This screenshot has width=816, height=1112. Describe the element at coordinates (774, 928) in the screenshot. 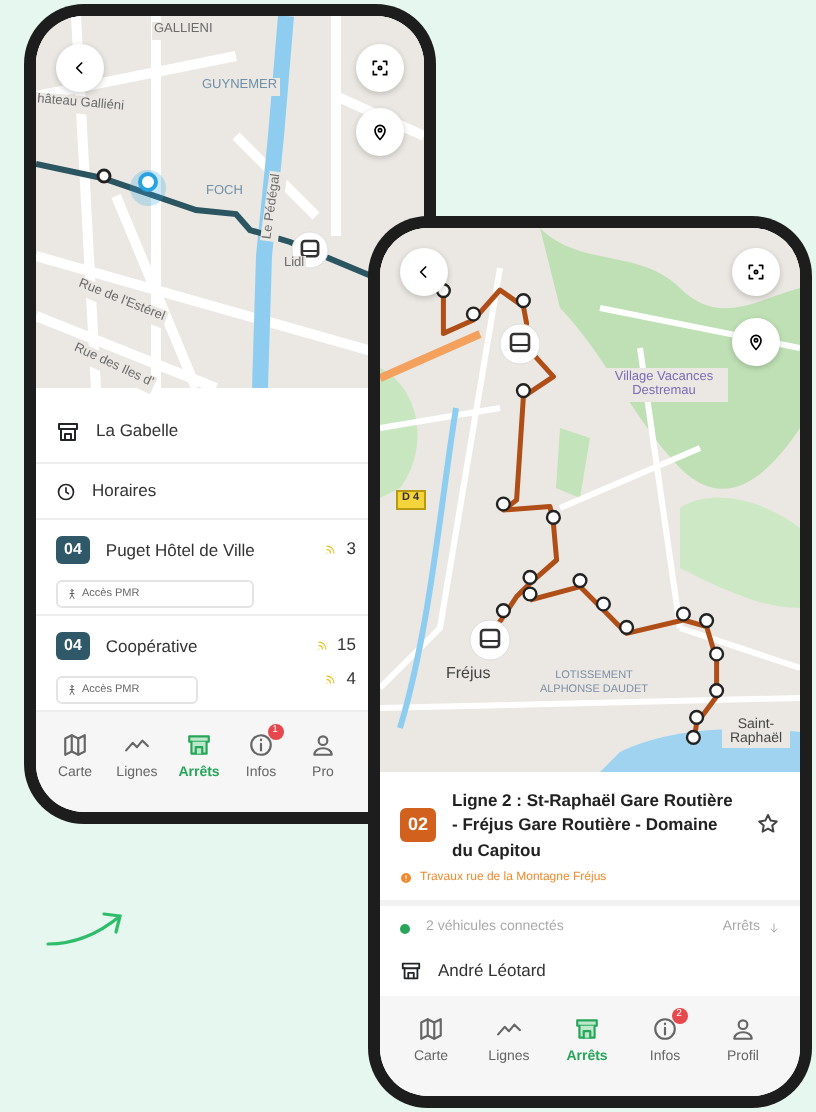

I see `arrow-down-icon` at that location.